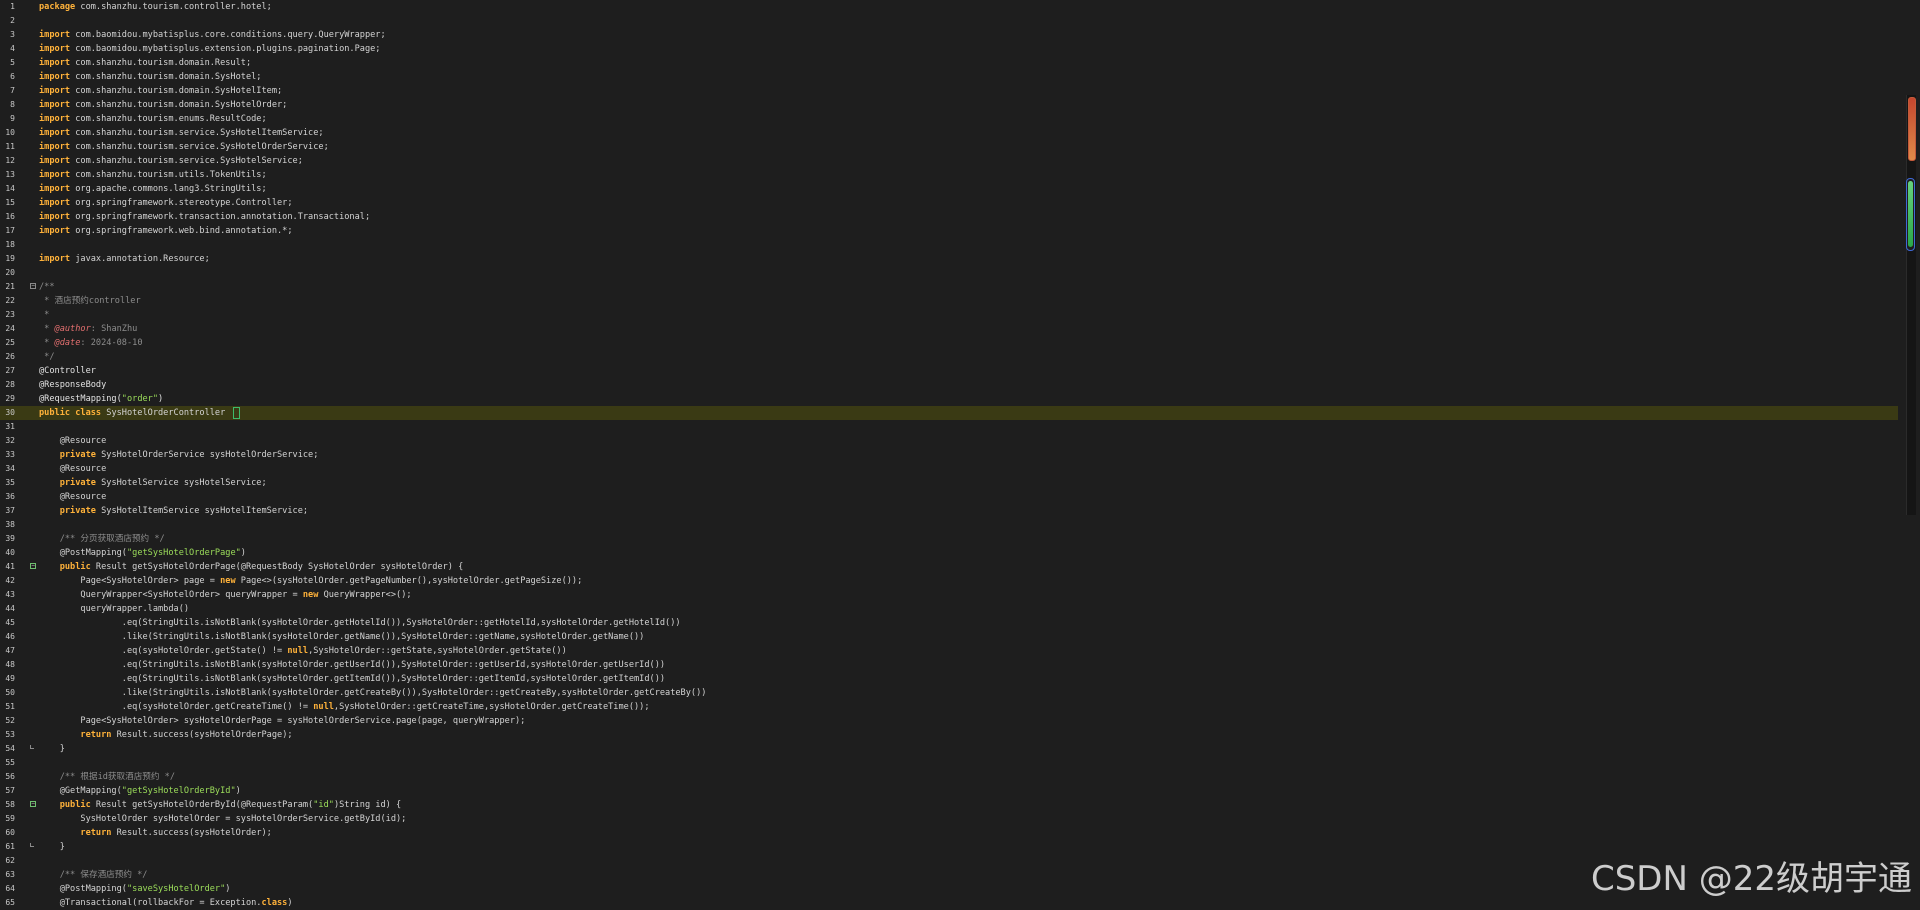  Describe the element at coordinates (950, 273) in the screenshot. I see `code-line: 20` at that location.